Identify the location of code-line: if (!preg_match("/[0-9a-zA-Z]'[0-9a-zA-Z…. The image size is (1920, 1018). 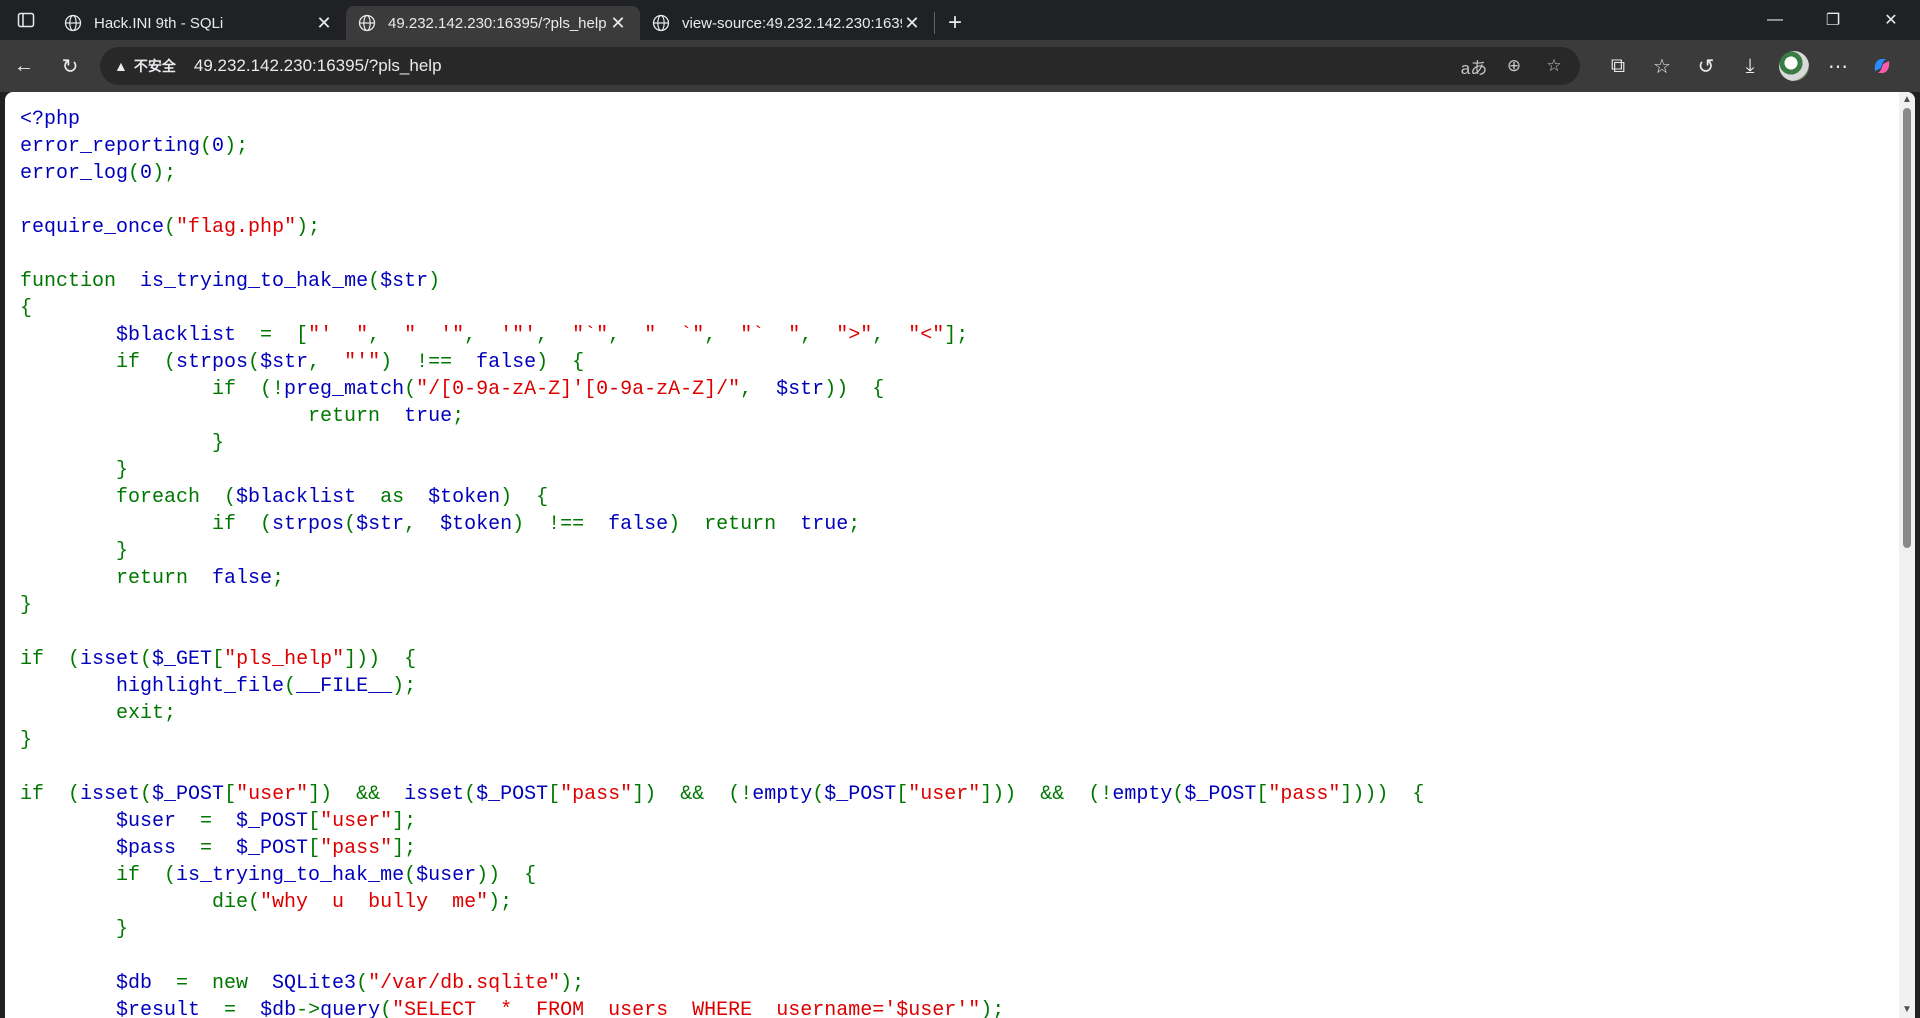
(722, 389).